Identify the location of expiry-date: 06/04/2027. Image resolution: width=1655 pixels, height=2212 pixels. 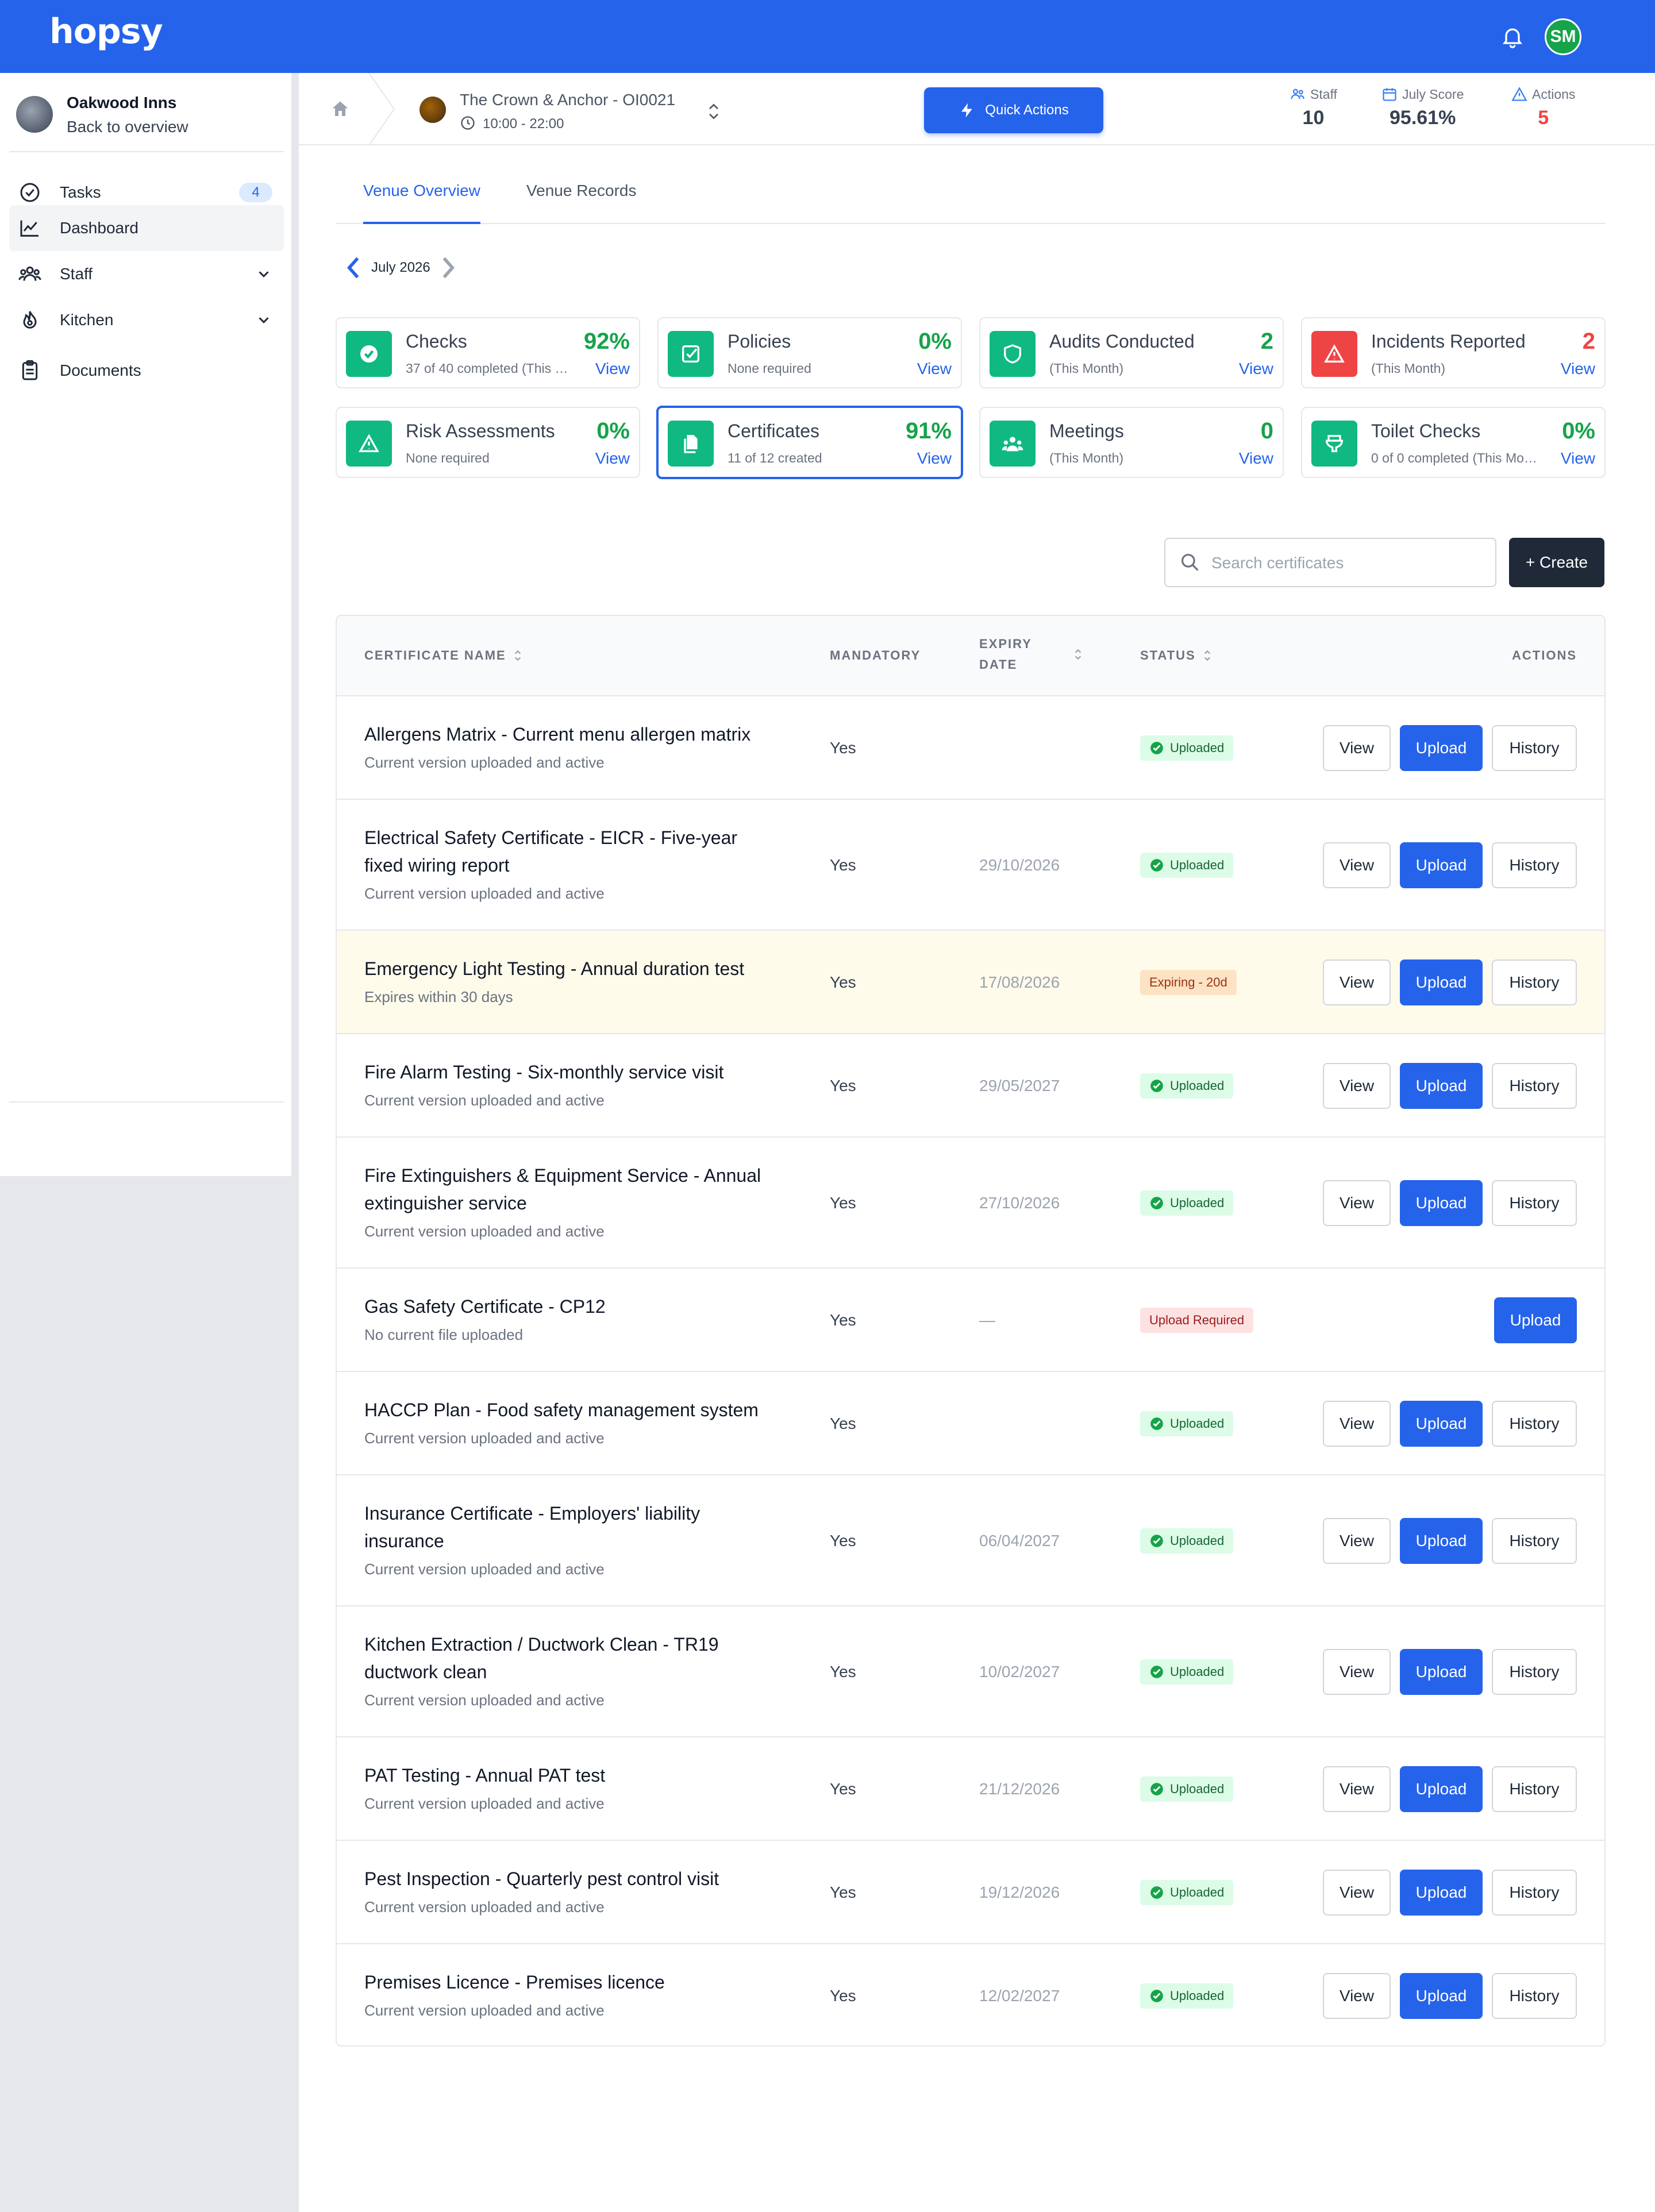
(1019, 1541).